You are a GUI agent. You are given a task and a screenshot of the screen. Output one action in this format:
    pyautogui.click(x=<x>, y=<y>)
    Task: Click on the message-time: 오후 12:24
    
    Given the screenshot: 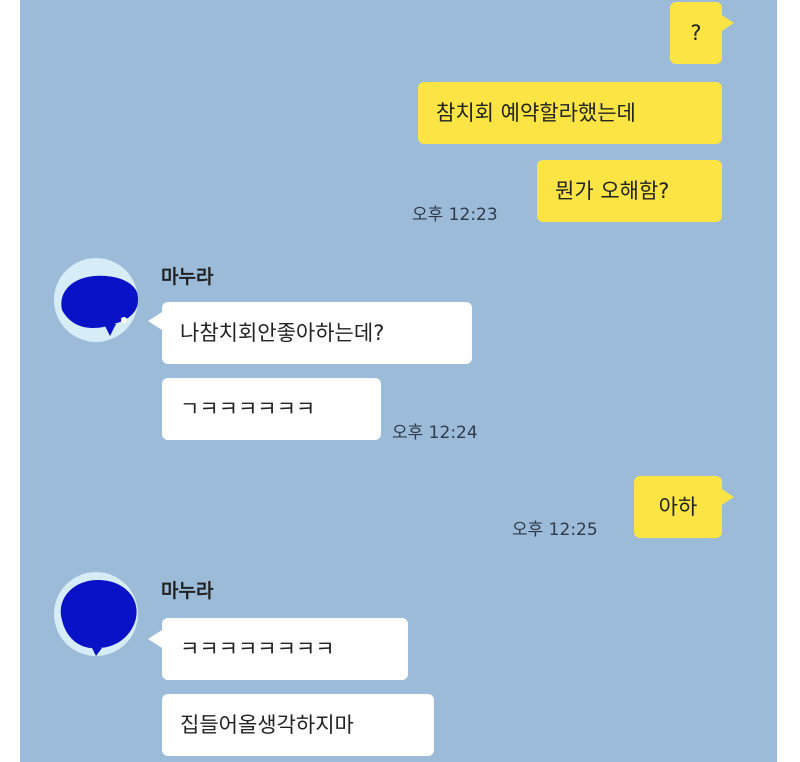 What is the action you would take?
    pyautogui.click(x=435, y=433)
    